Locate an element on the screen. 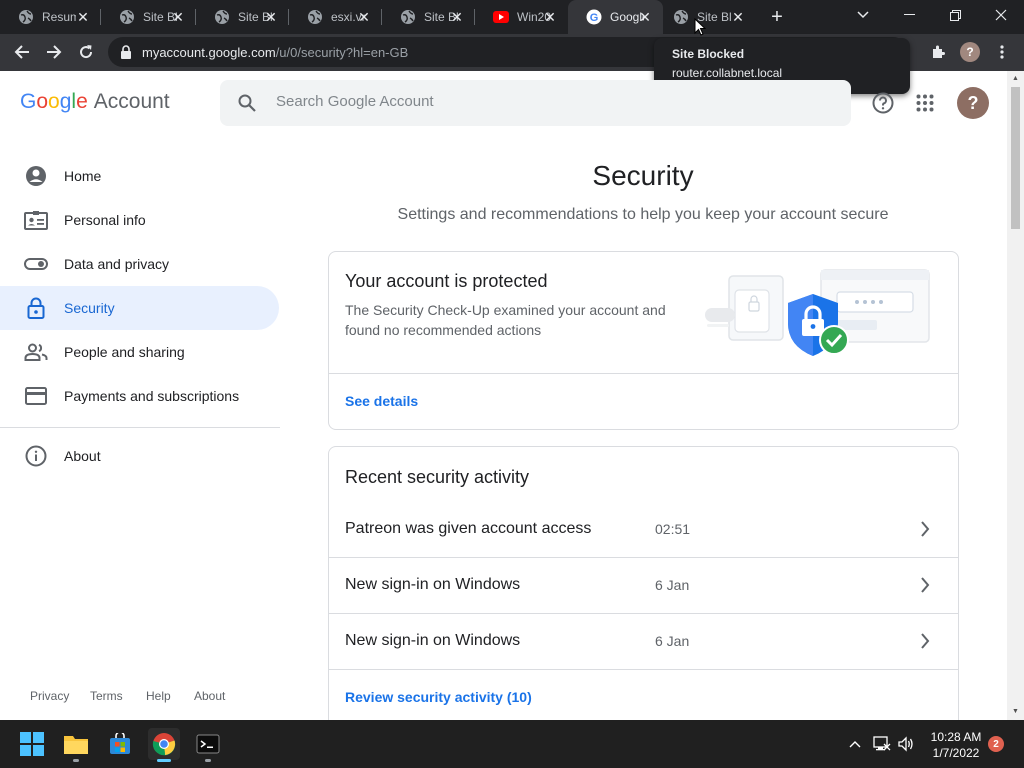 The width and height of the screenshot is (1024, 768). info-icon is located at coordinates (36, 456).